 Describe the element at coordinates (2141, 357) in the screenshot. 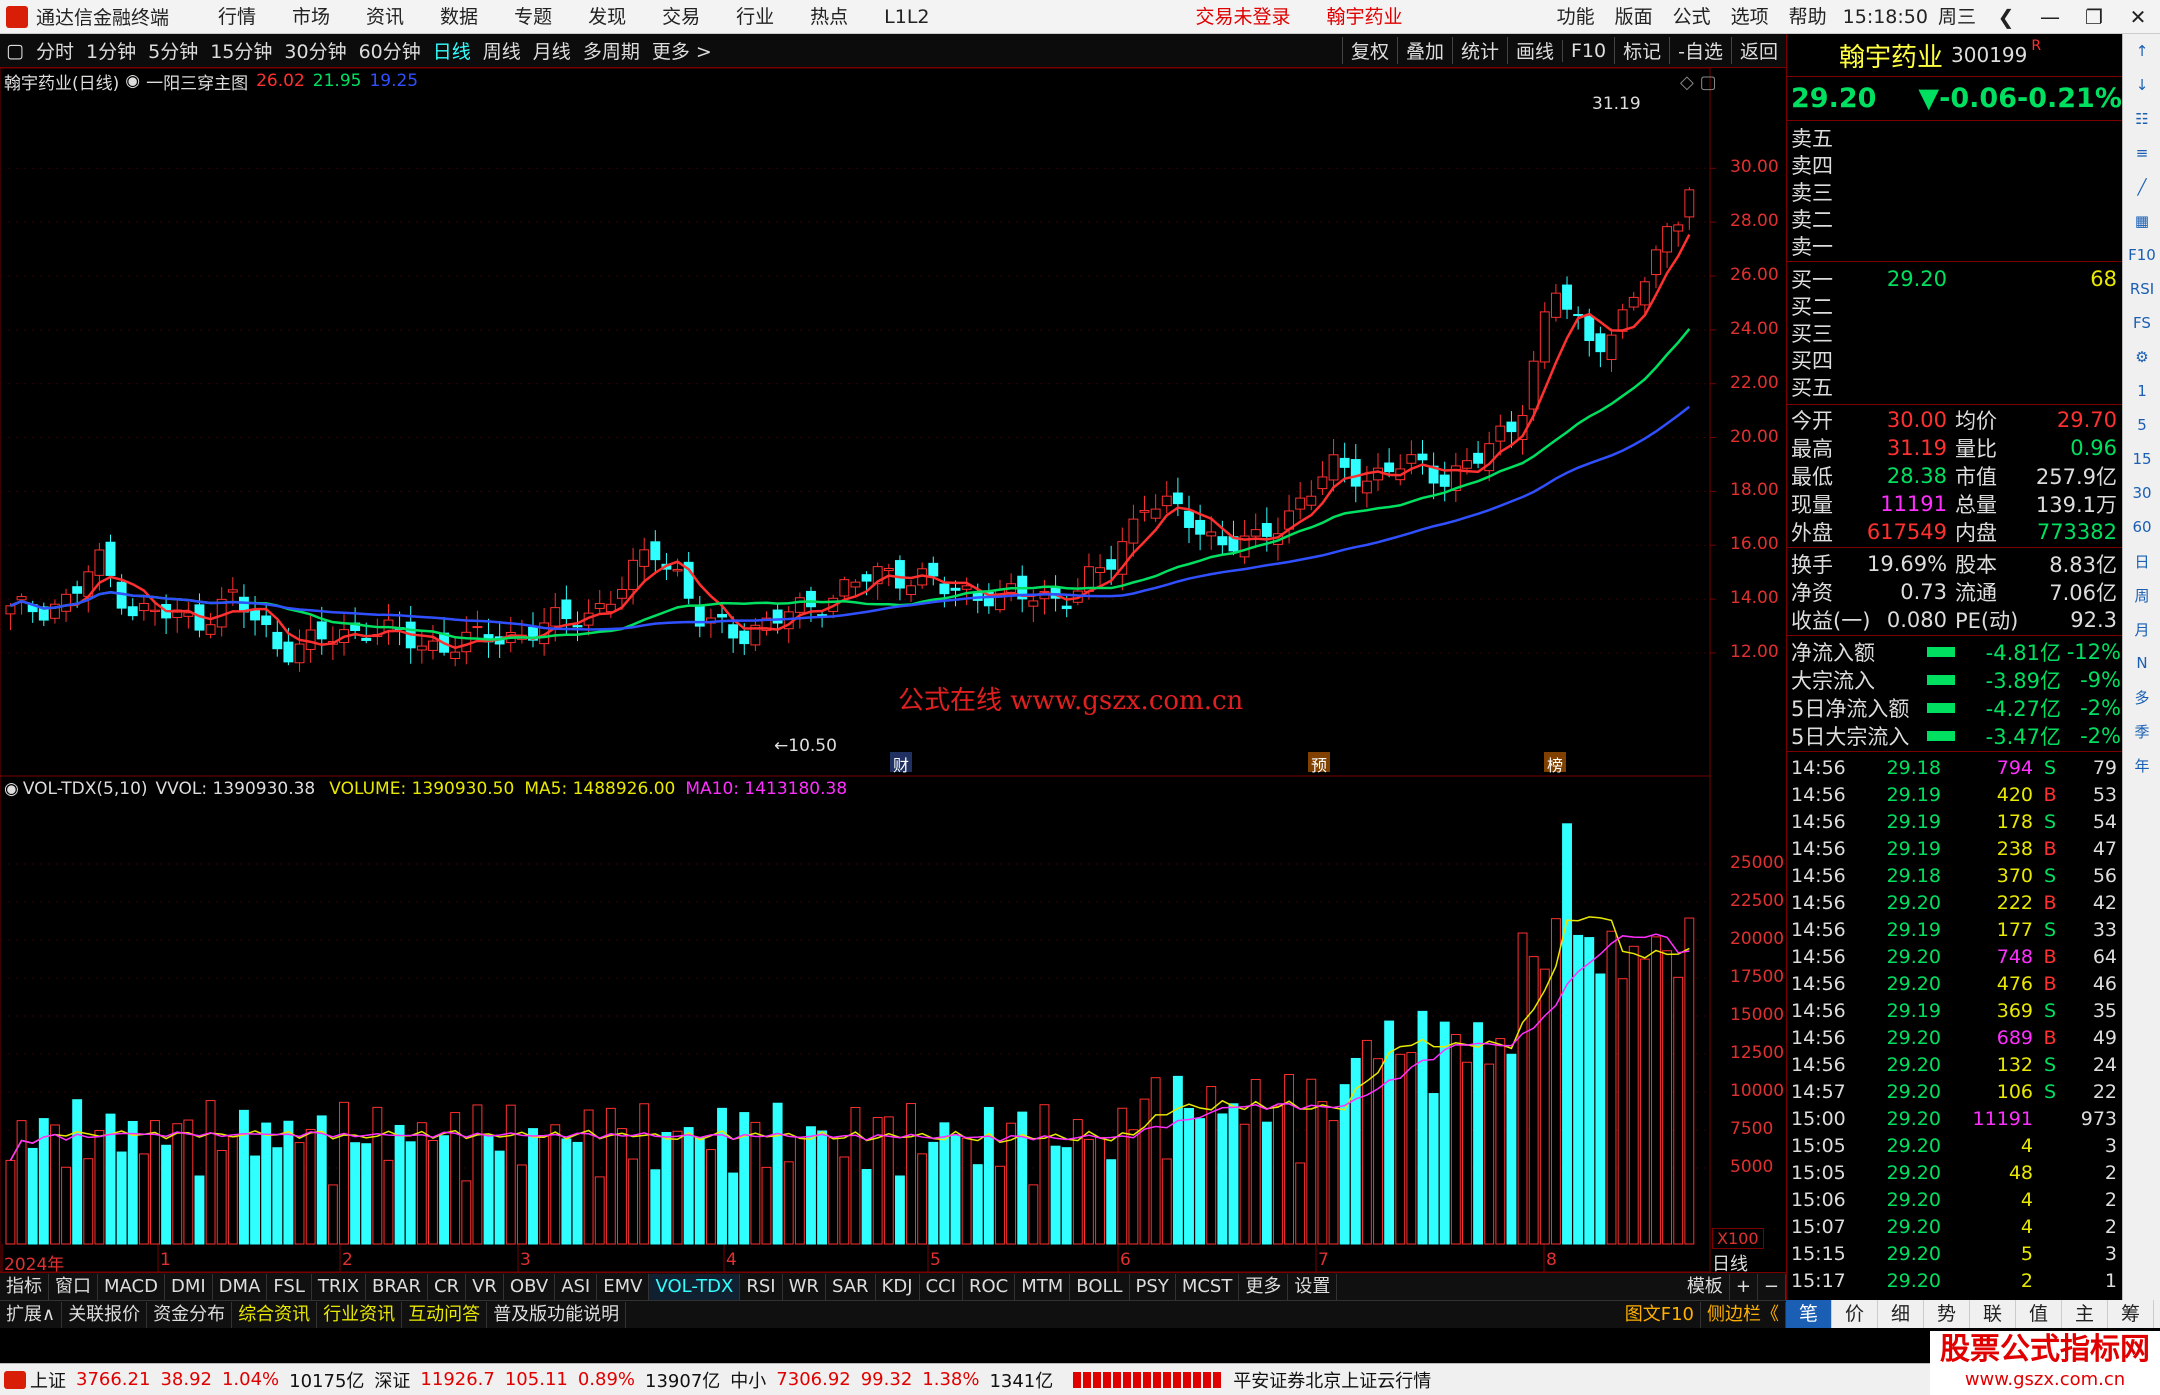

I see `sidebar-icon-9: ⚙` at that location.